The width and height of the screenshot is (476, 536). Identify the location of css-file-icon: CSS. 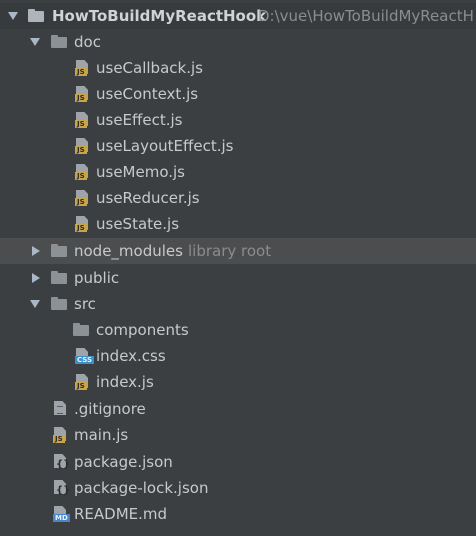
(85, 356).